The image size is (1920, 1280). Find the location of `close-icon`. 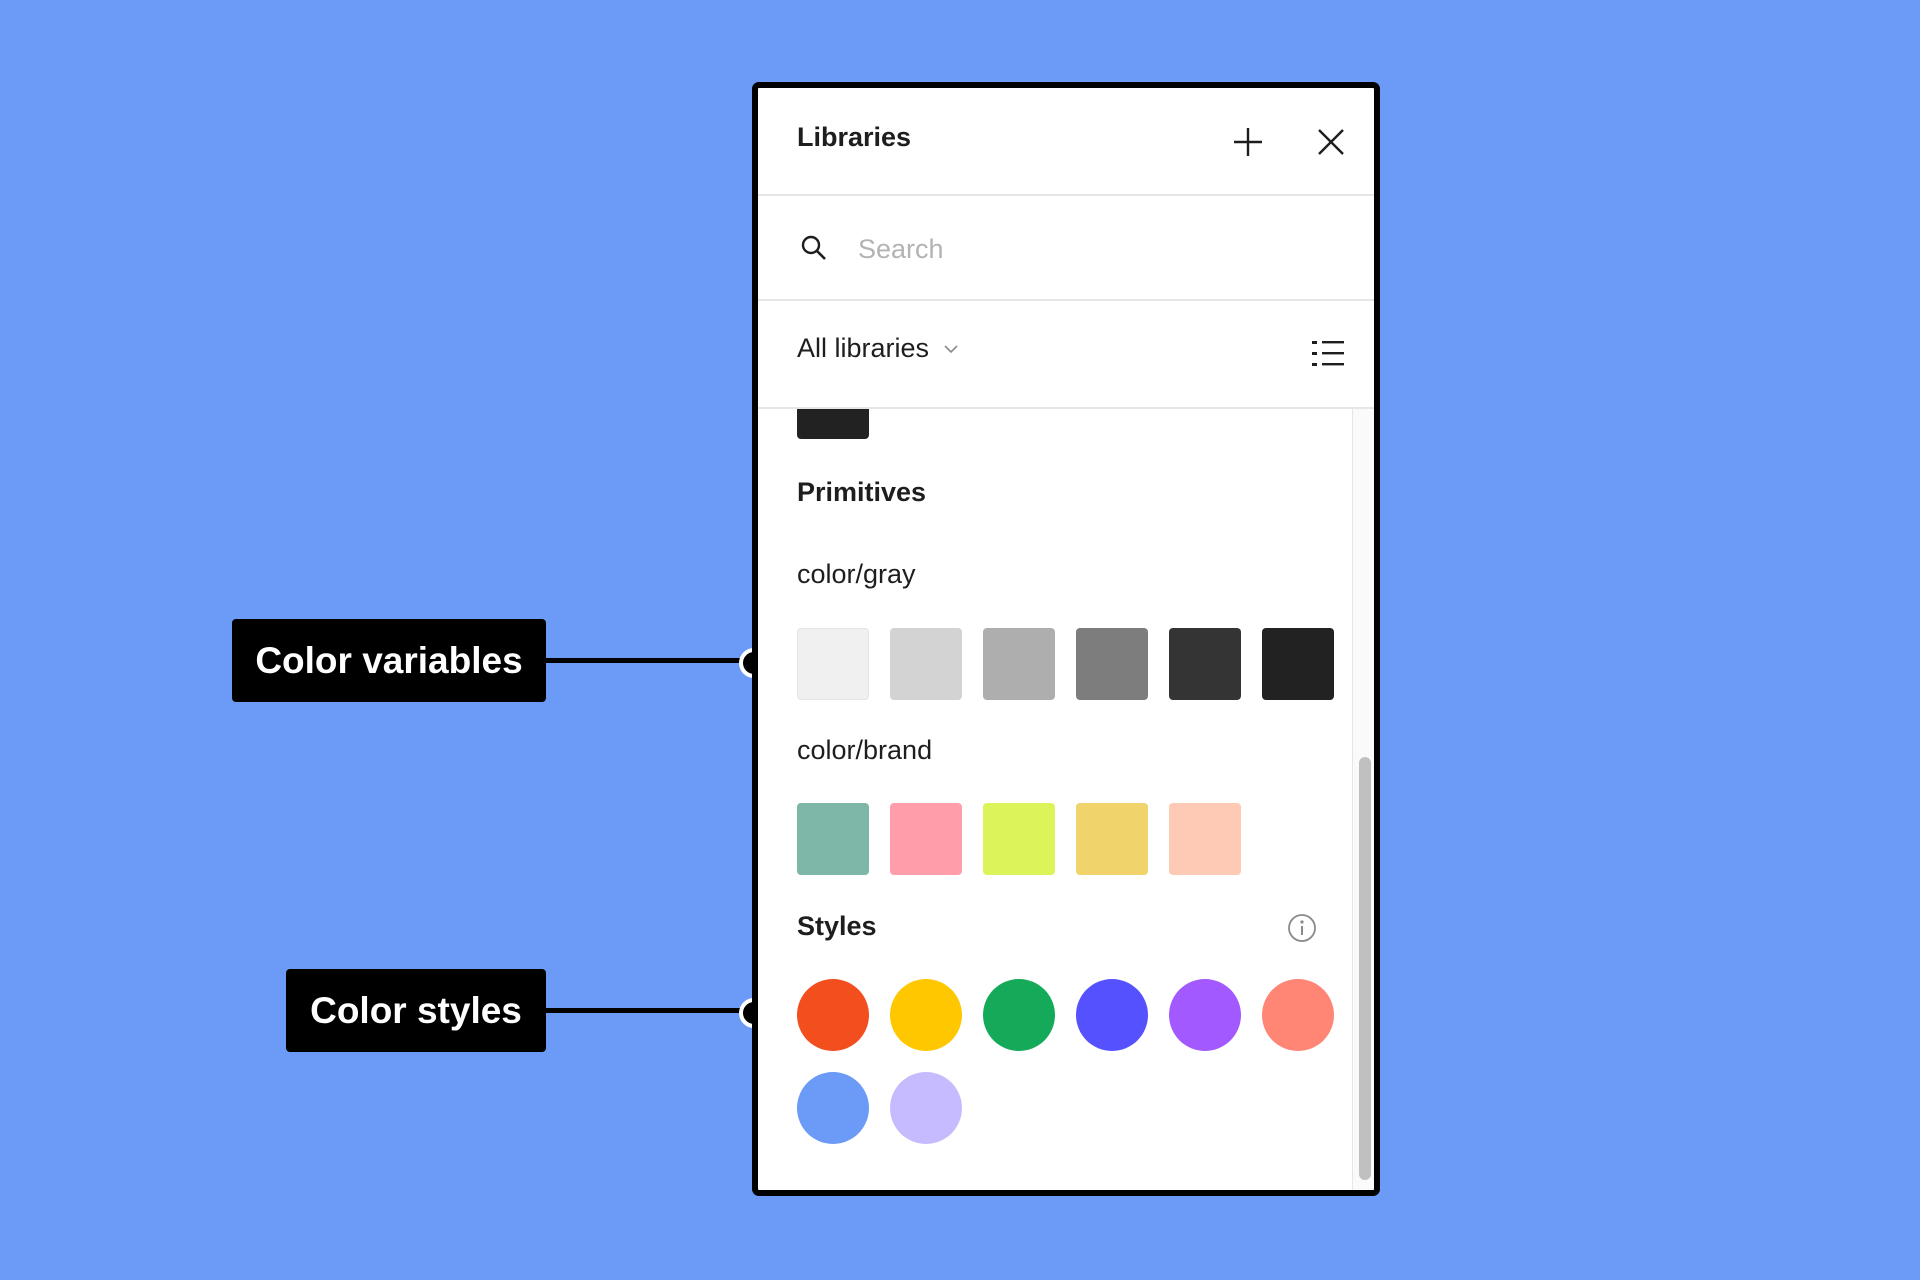

close-icon is located at coordinates (1331, 142).